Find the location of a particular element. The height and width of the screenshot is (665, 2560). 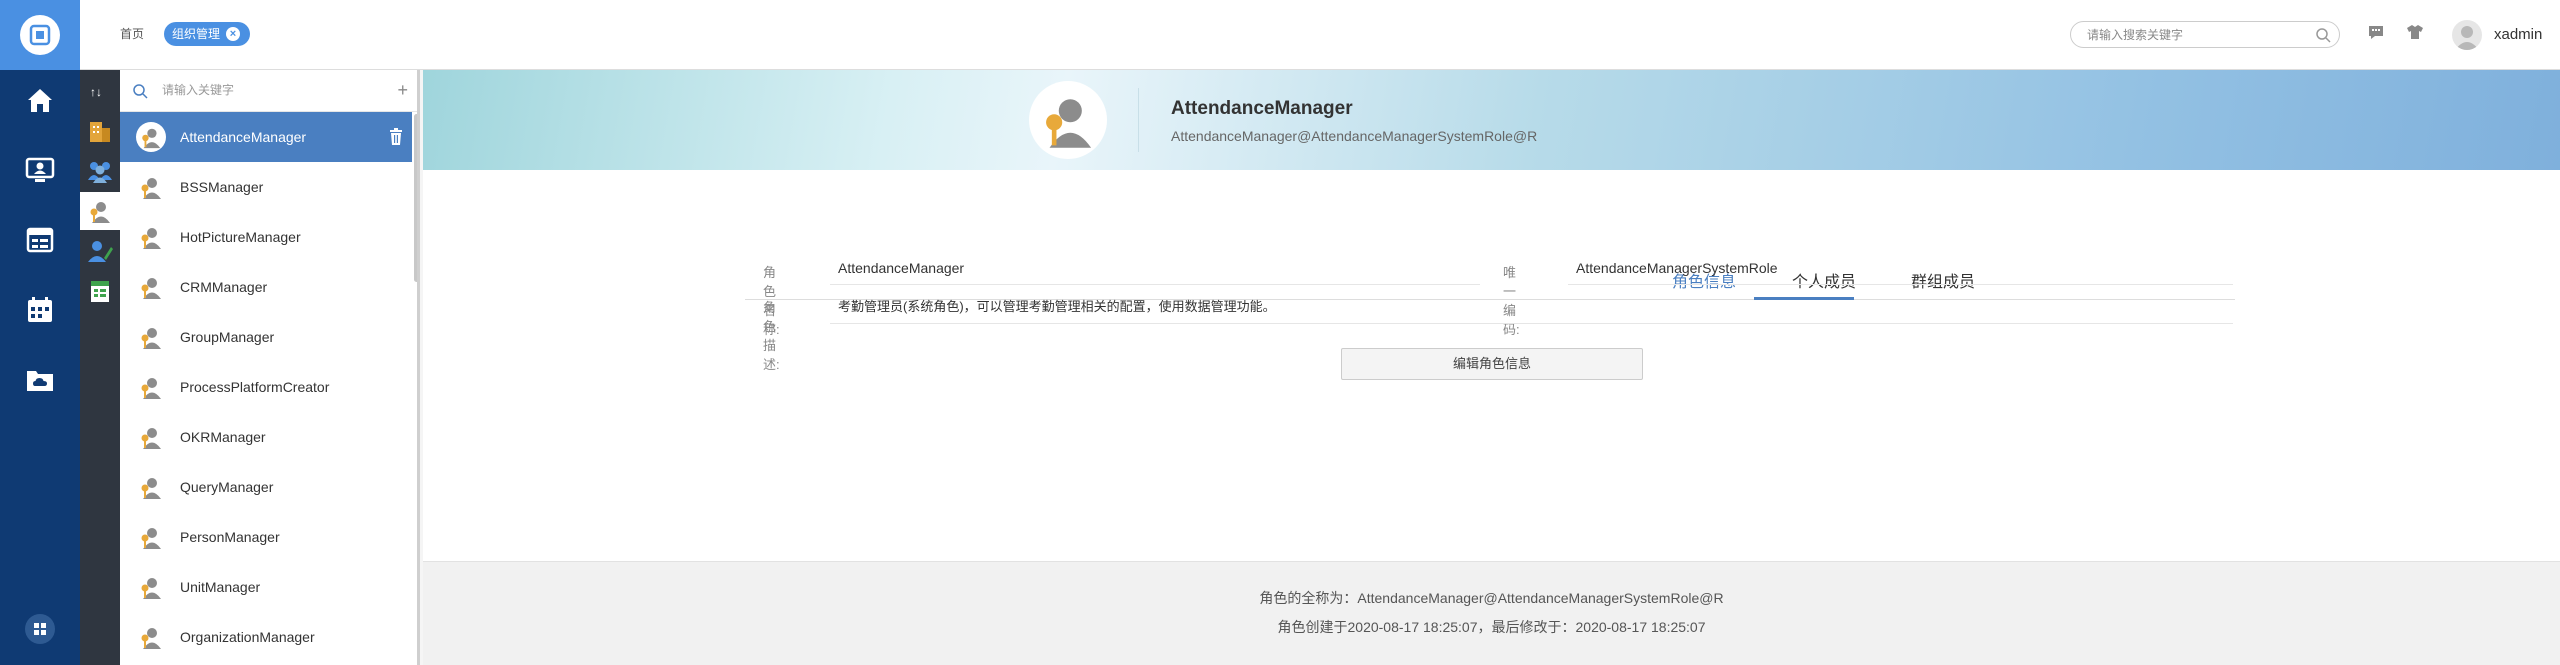

list-scrollbar is located at coordinates (415, 198).